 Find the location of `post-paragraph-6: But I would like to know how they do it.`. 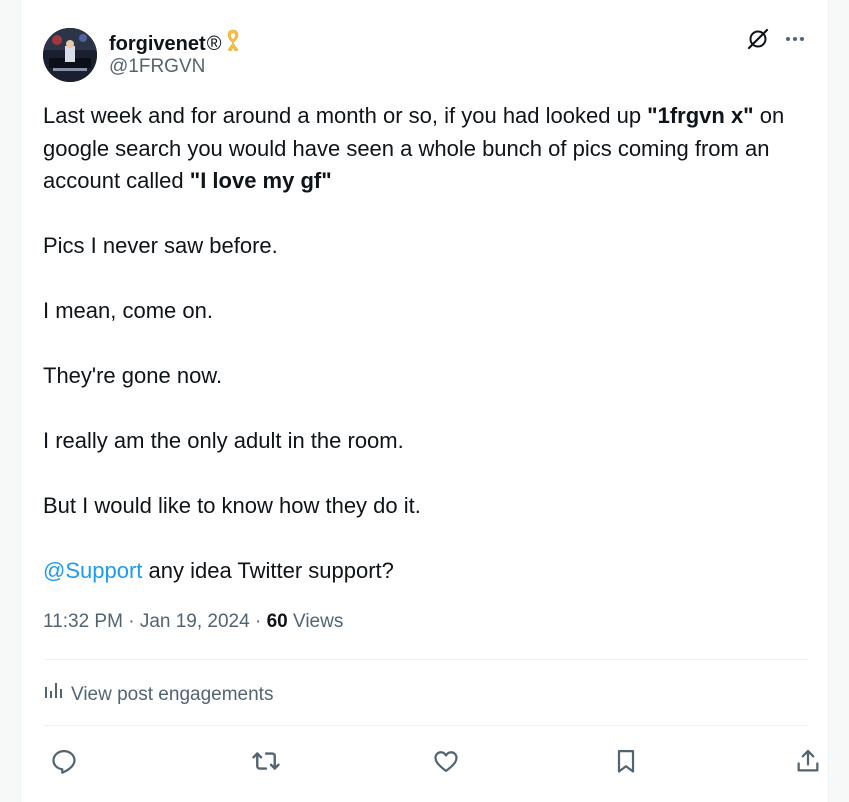

post-paragraph-6: But I would like to know how they do it. is located at coordinates (232, 505).